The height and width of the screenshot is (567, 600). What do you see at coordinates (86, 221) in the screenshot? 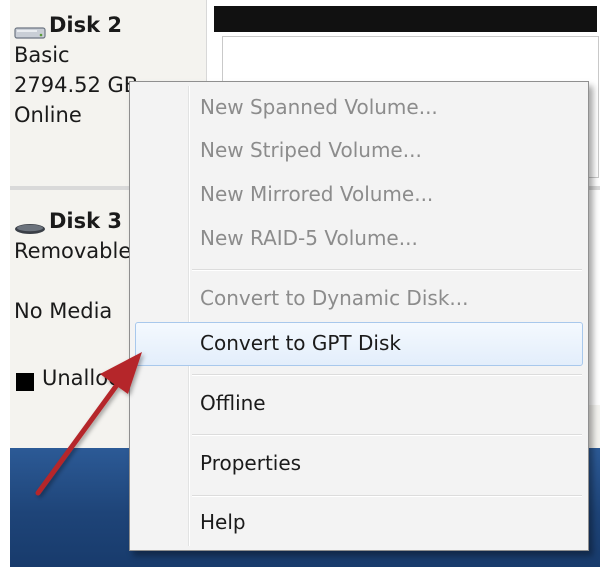
I see `disk-3-name: Disk 3` at bounding box center [86, 221].